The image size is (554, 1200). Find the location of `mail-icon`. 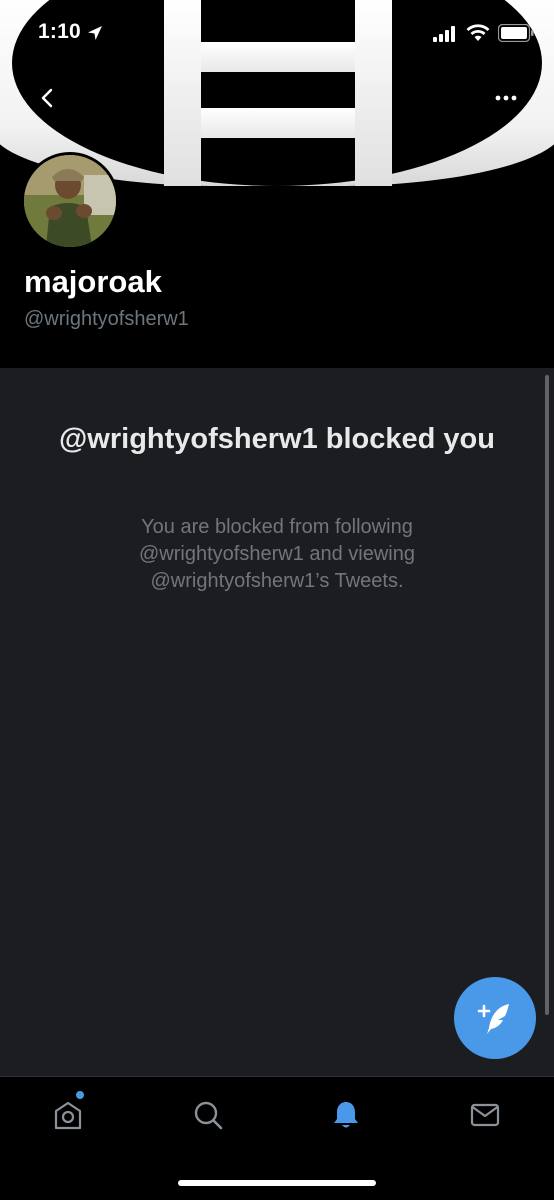

mail-icon is located at coordinates (485, 1115).